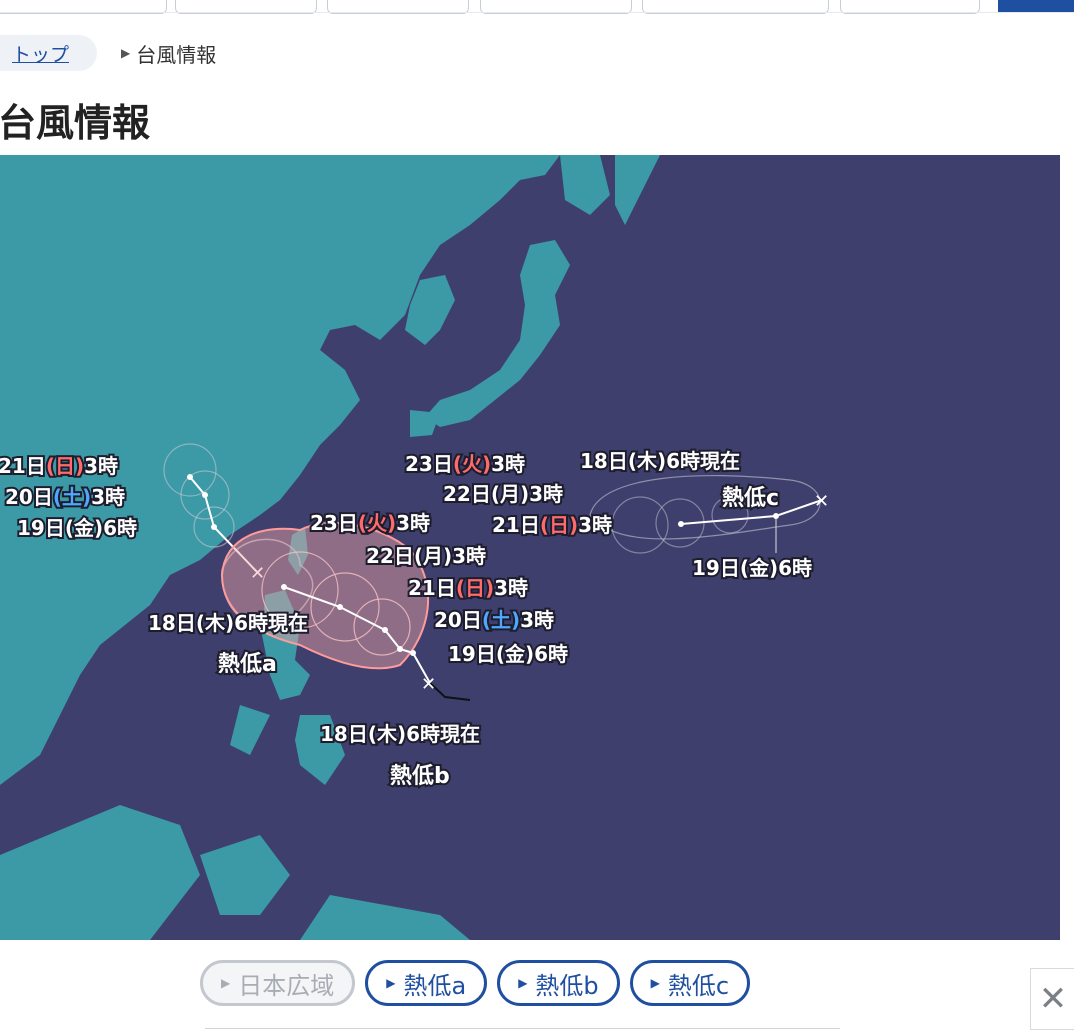 This screenshot has width=1074, height=1035. Describe the element at coordinates (425, 423) in the screenshot. I see `kyushu-land` at that location.